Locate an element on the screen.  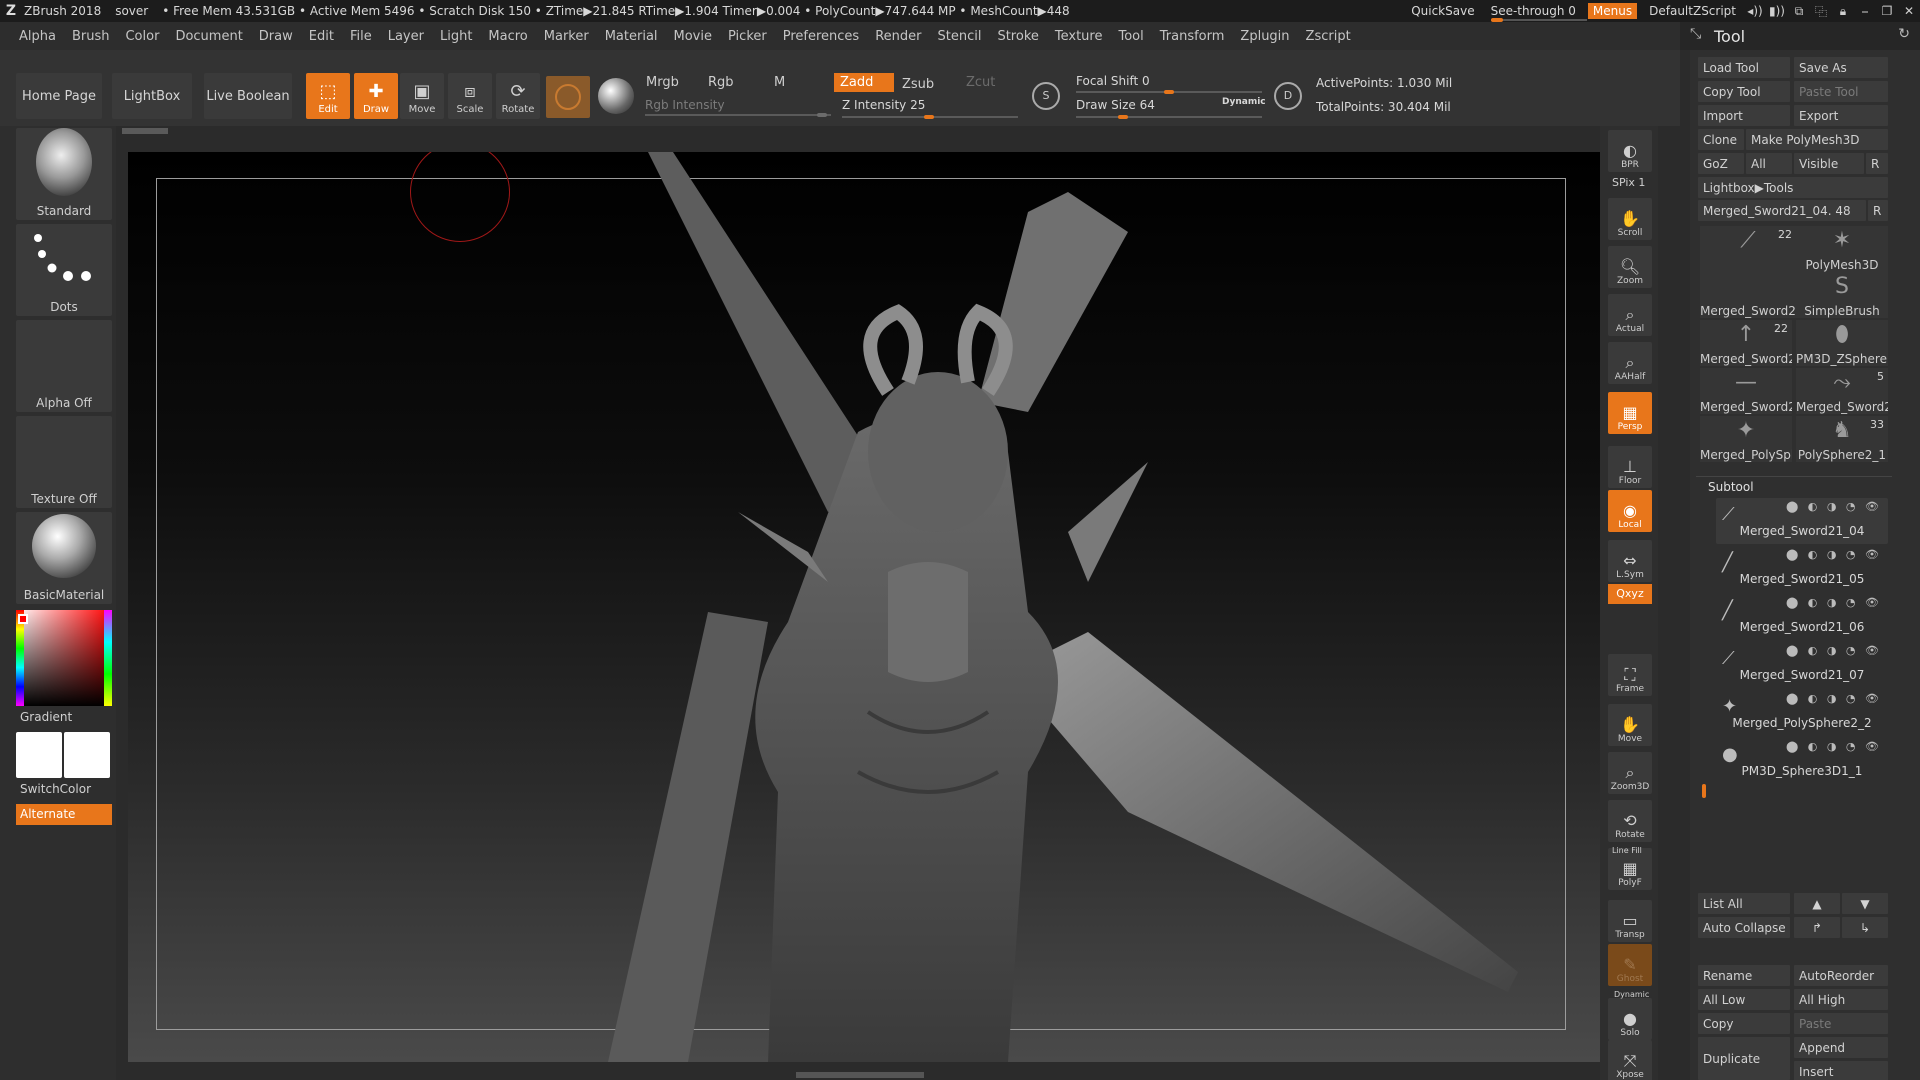
switchcolor-button: SwitchColor is located at coordinates (55, 789).